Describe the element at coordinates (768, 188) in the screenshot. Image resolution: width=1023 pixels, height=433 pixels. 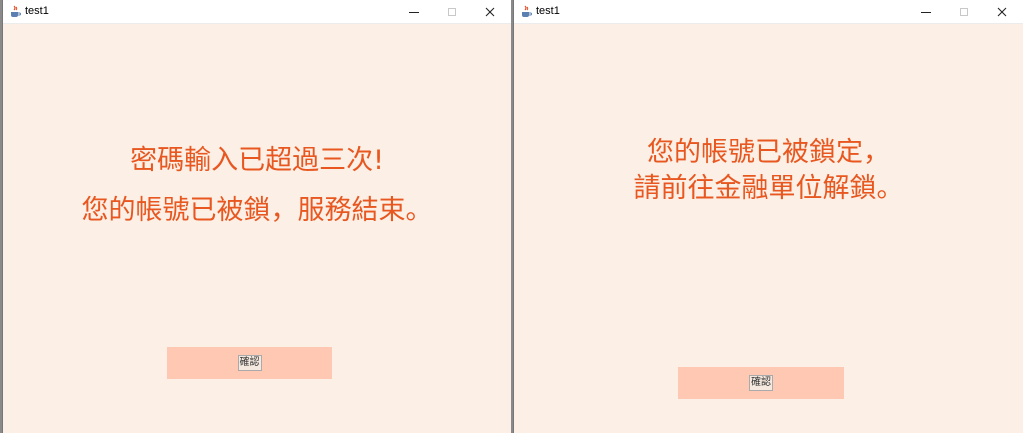
I see `message-line-2: 請前往金融單位解鎖。` at that location.